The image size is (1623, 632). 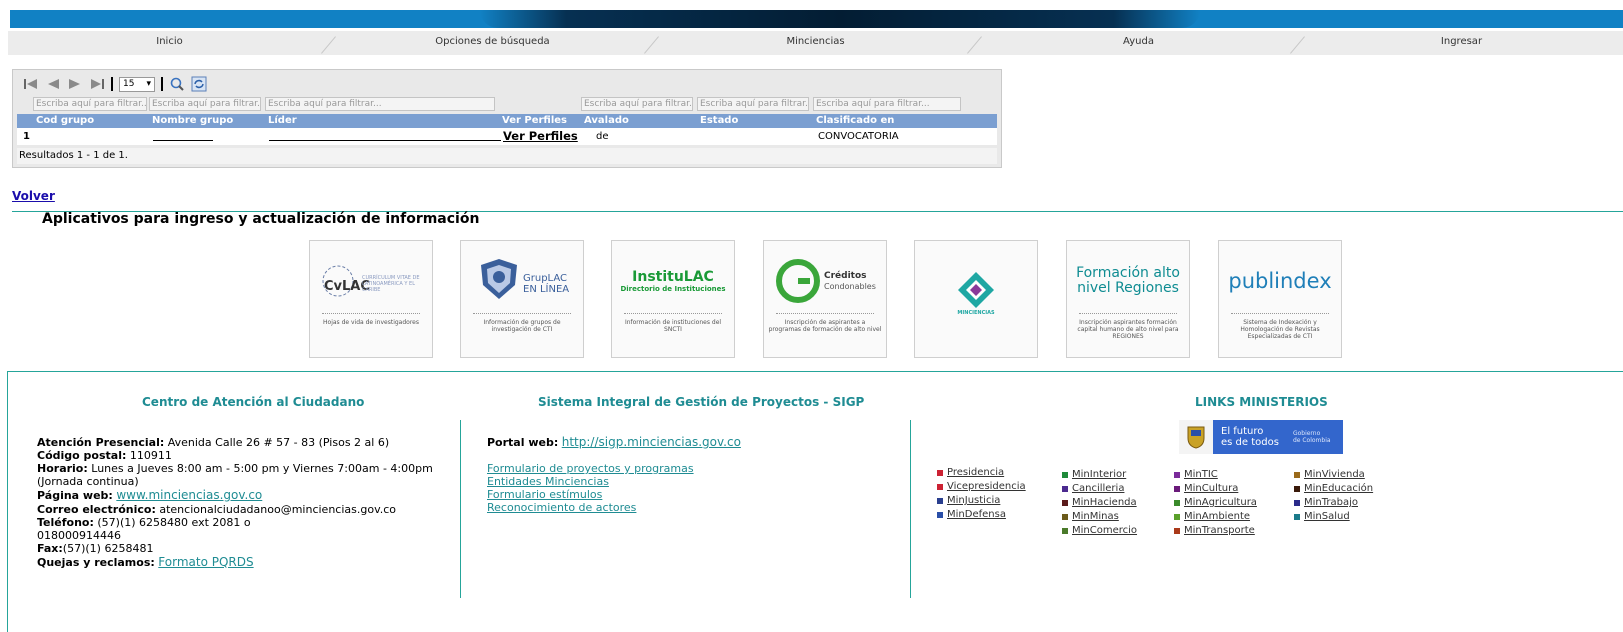 I want to click on link-mintic: MinTIC, so click(x=1196, y=474).